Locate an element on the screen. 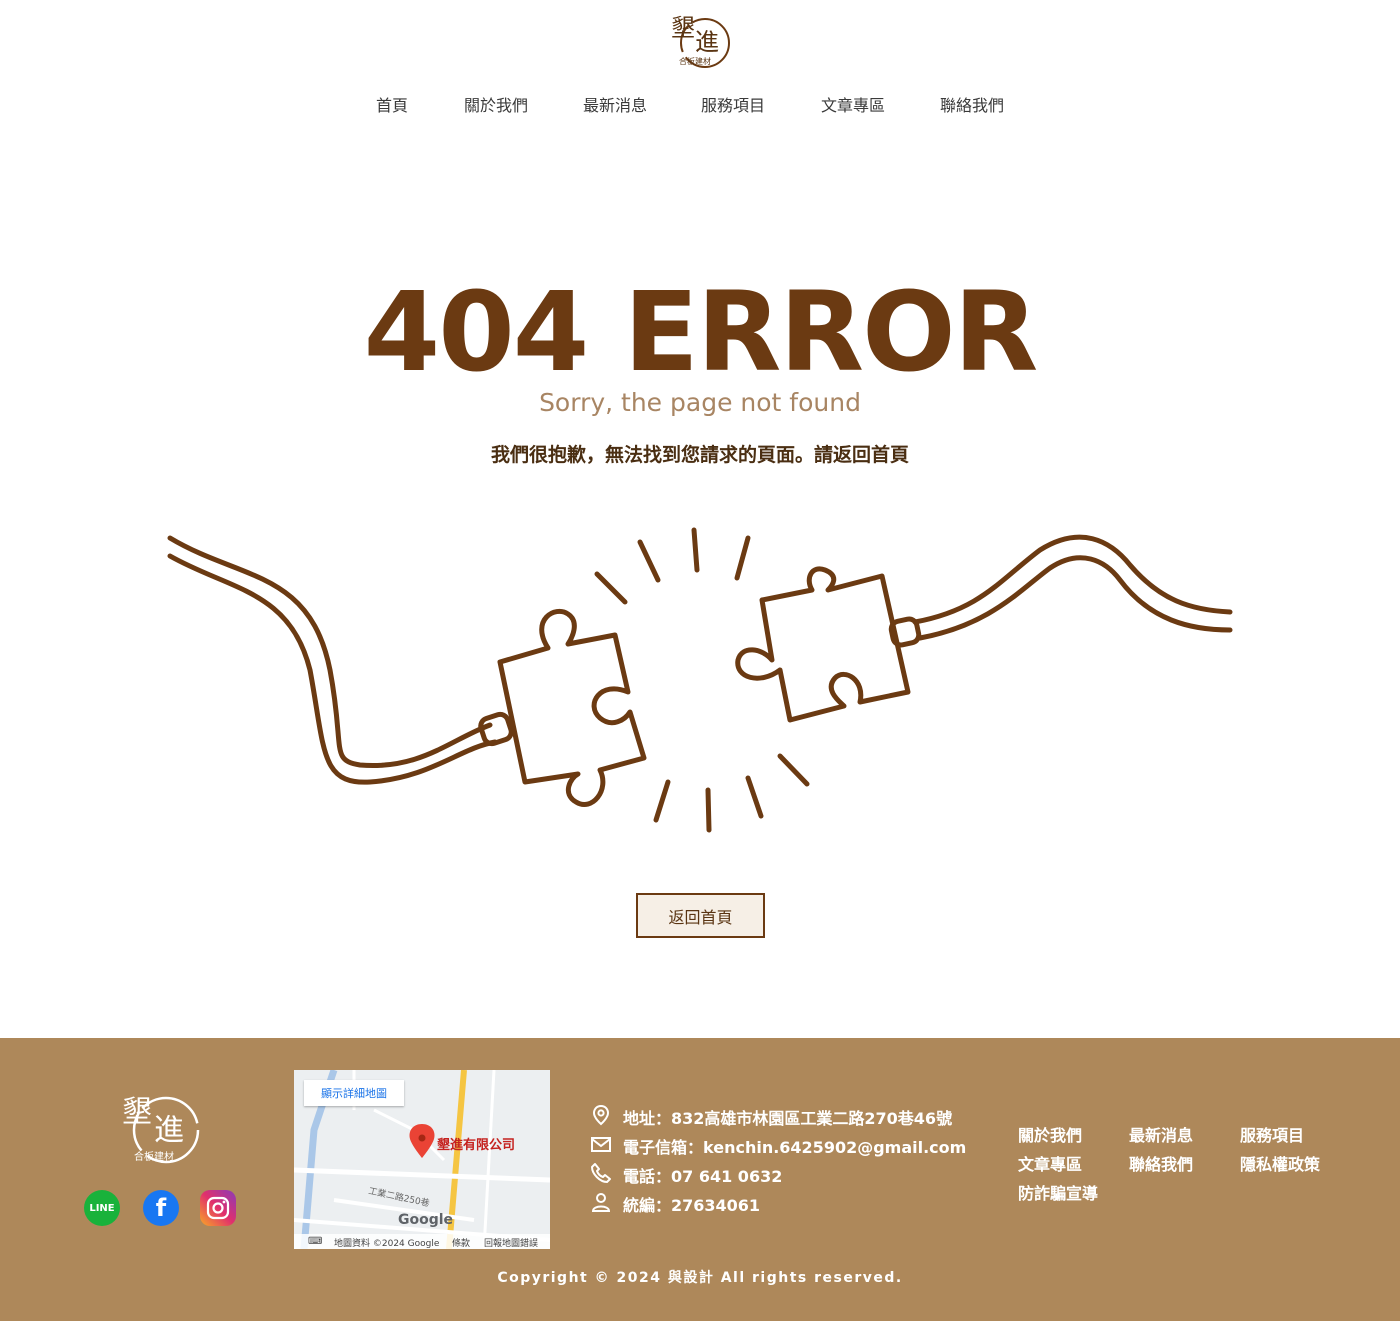 This screenshot has height=1321, width=1400. nav-about: 關於我們 is located at coordinates (496, 104).